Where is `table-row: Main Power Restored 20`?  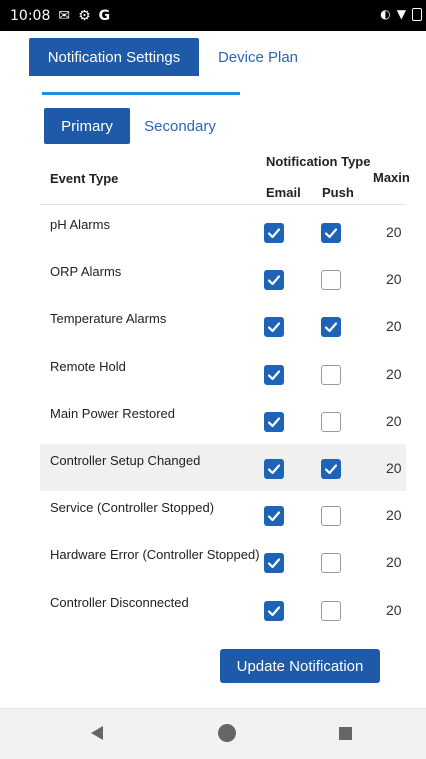 table-row: Main Power Restored 20 is located at coordinates (223, 420).